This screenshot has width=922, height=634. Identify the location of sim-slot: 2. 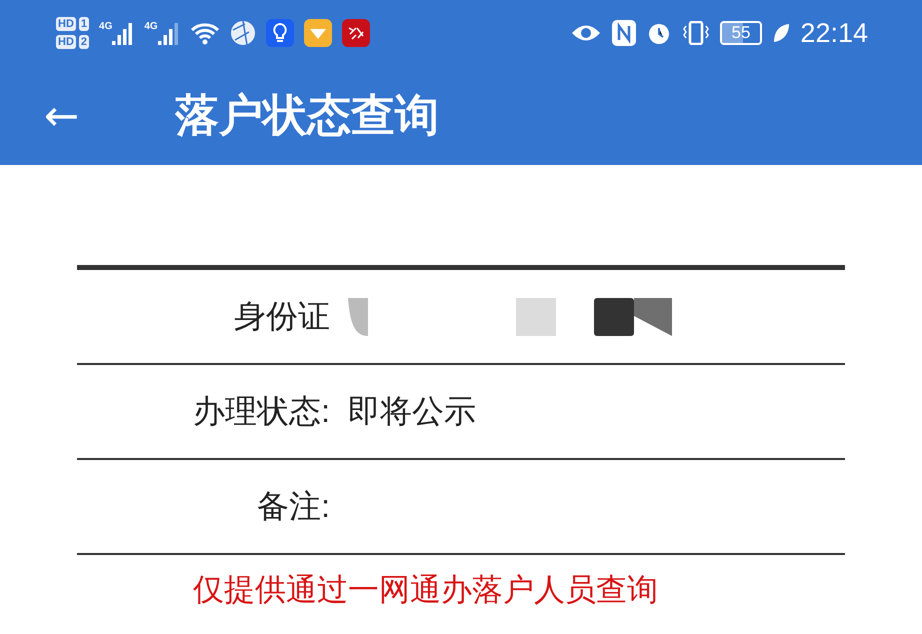
(84, 42).